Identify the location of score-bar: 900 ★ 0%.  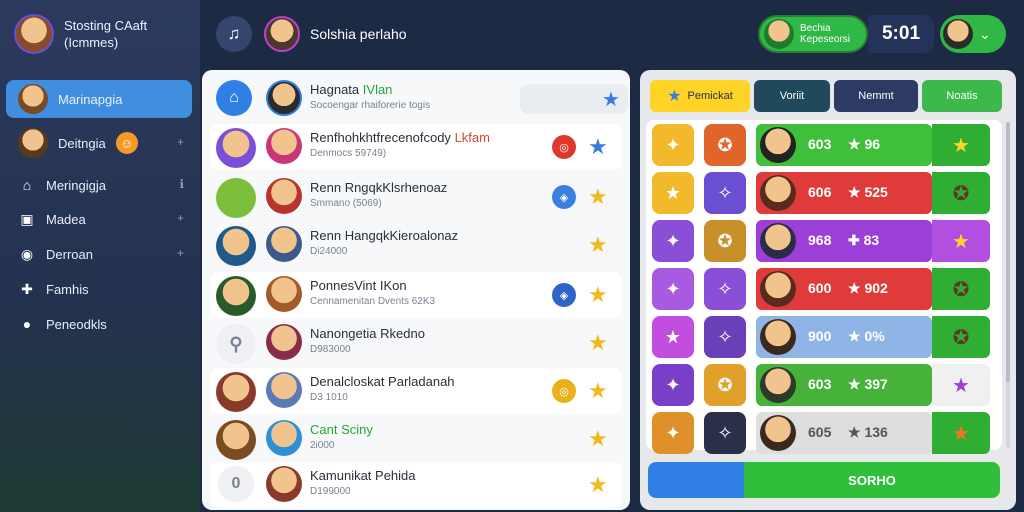
(844, 337).